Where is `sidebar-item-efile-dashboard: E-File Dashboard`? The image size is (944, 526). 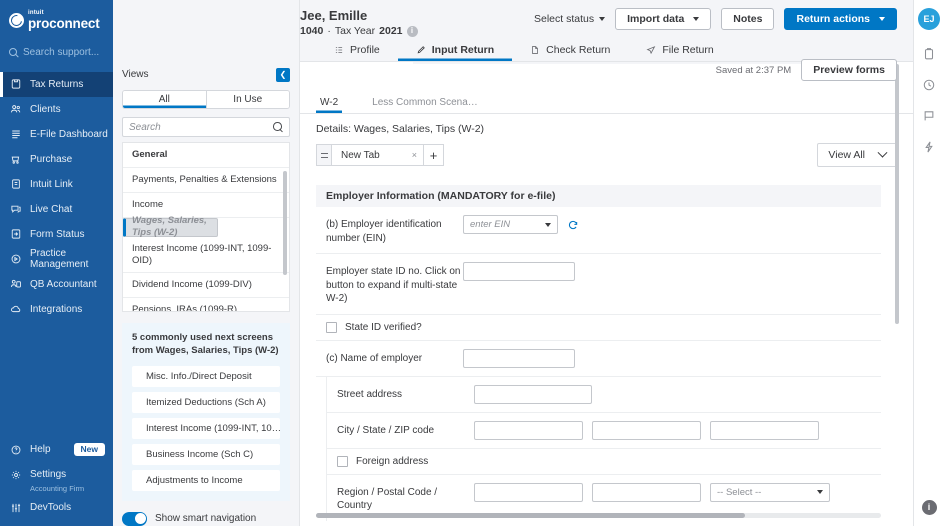
sidebar-item-efile-dashboard: E-File Dashboard is located at coordinates (56, 134).